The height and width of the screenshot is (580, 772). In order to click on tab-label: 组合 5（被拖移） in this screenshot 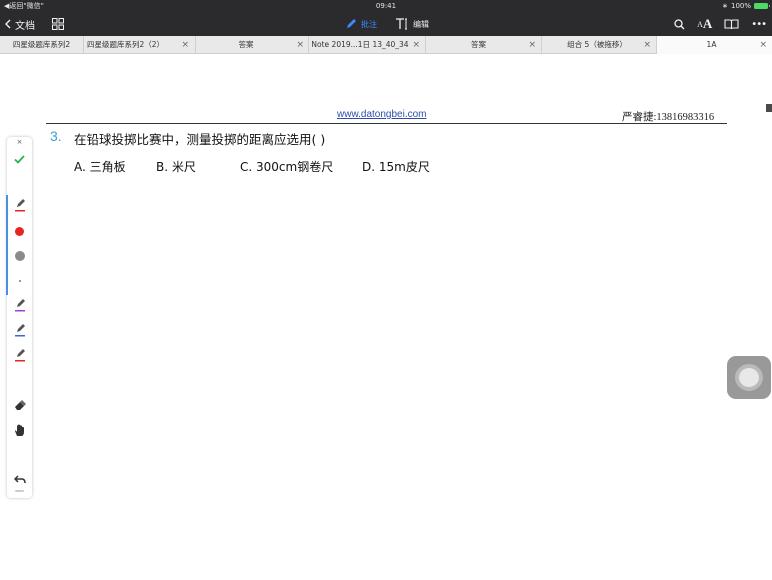, I will do `click(597, 44)`.